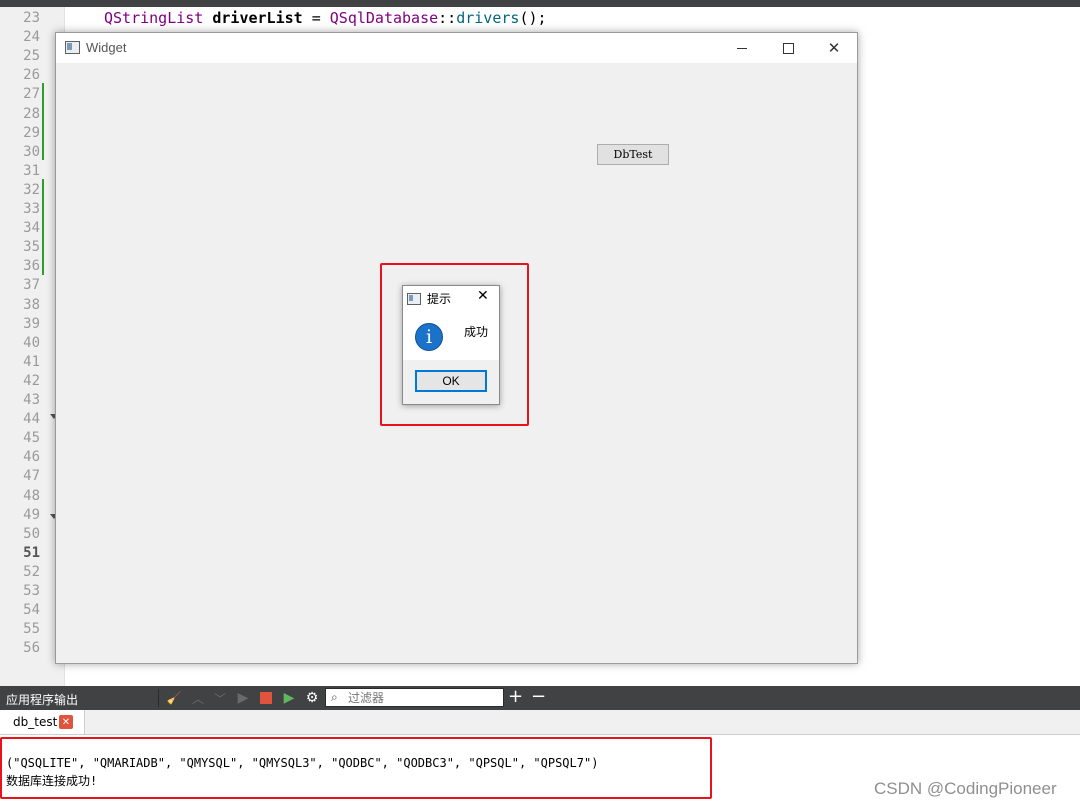  What do you see at coordinates (31, 591) in the screenshot?
I see `line-number: 53` at bounding box center [31, 591].